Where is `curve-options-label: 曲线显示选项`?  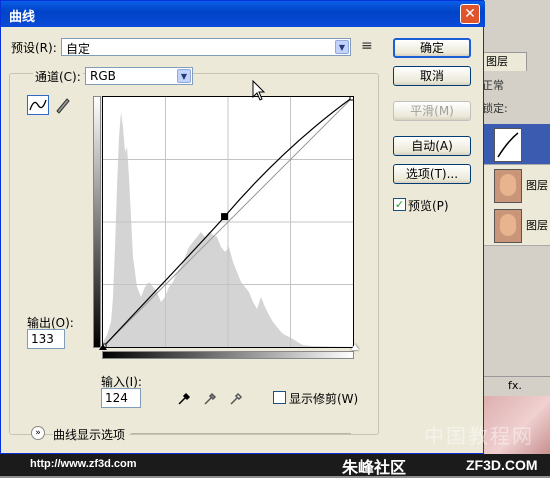
curve-options-label: 曲线显示选项 is located at coordinates (91, 434).